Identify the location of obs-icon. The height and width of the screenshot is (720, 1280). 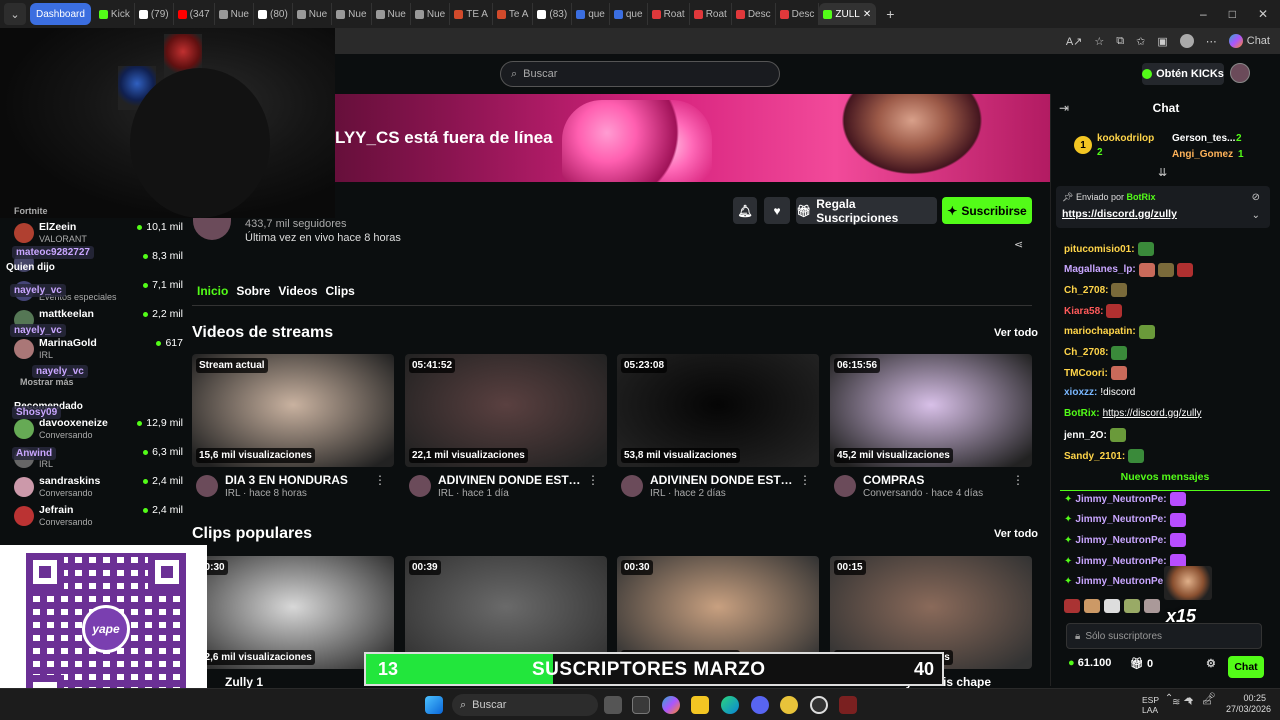
(819, 705).